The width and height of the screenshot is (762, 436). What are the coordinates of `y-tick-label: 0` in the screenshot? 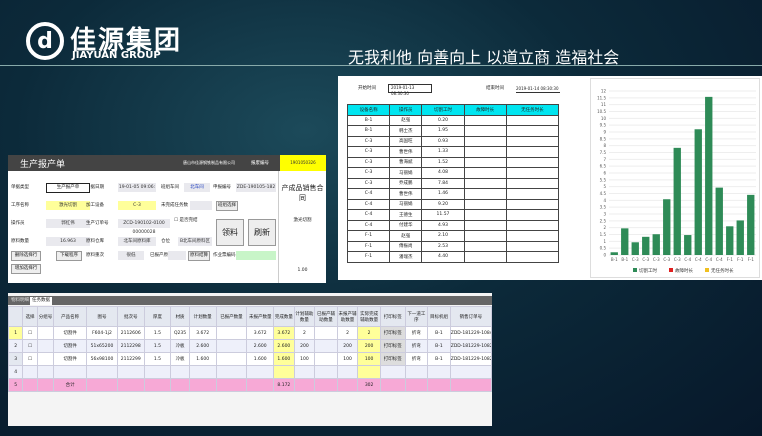 It's located at (604, 255).